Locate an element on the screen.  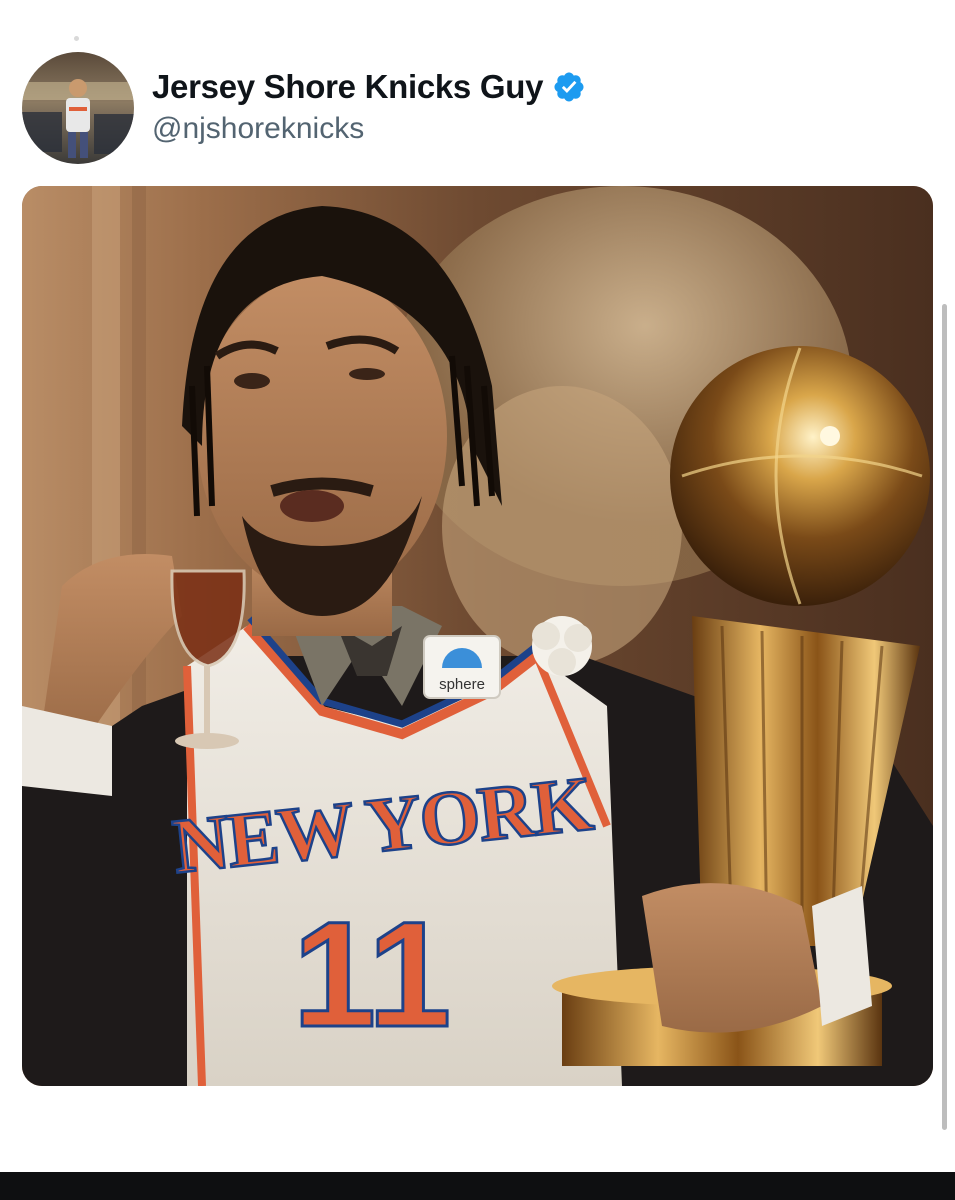
boutonniere-icon is located at coordinates (562, 646).